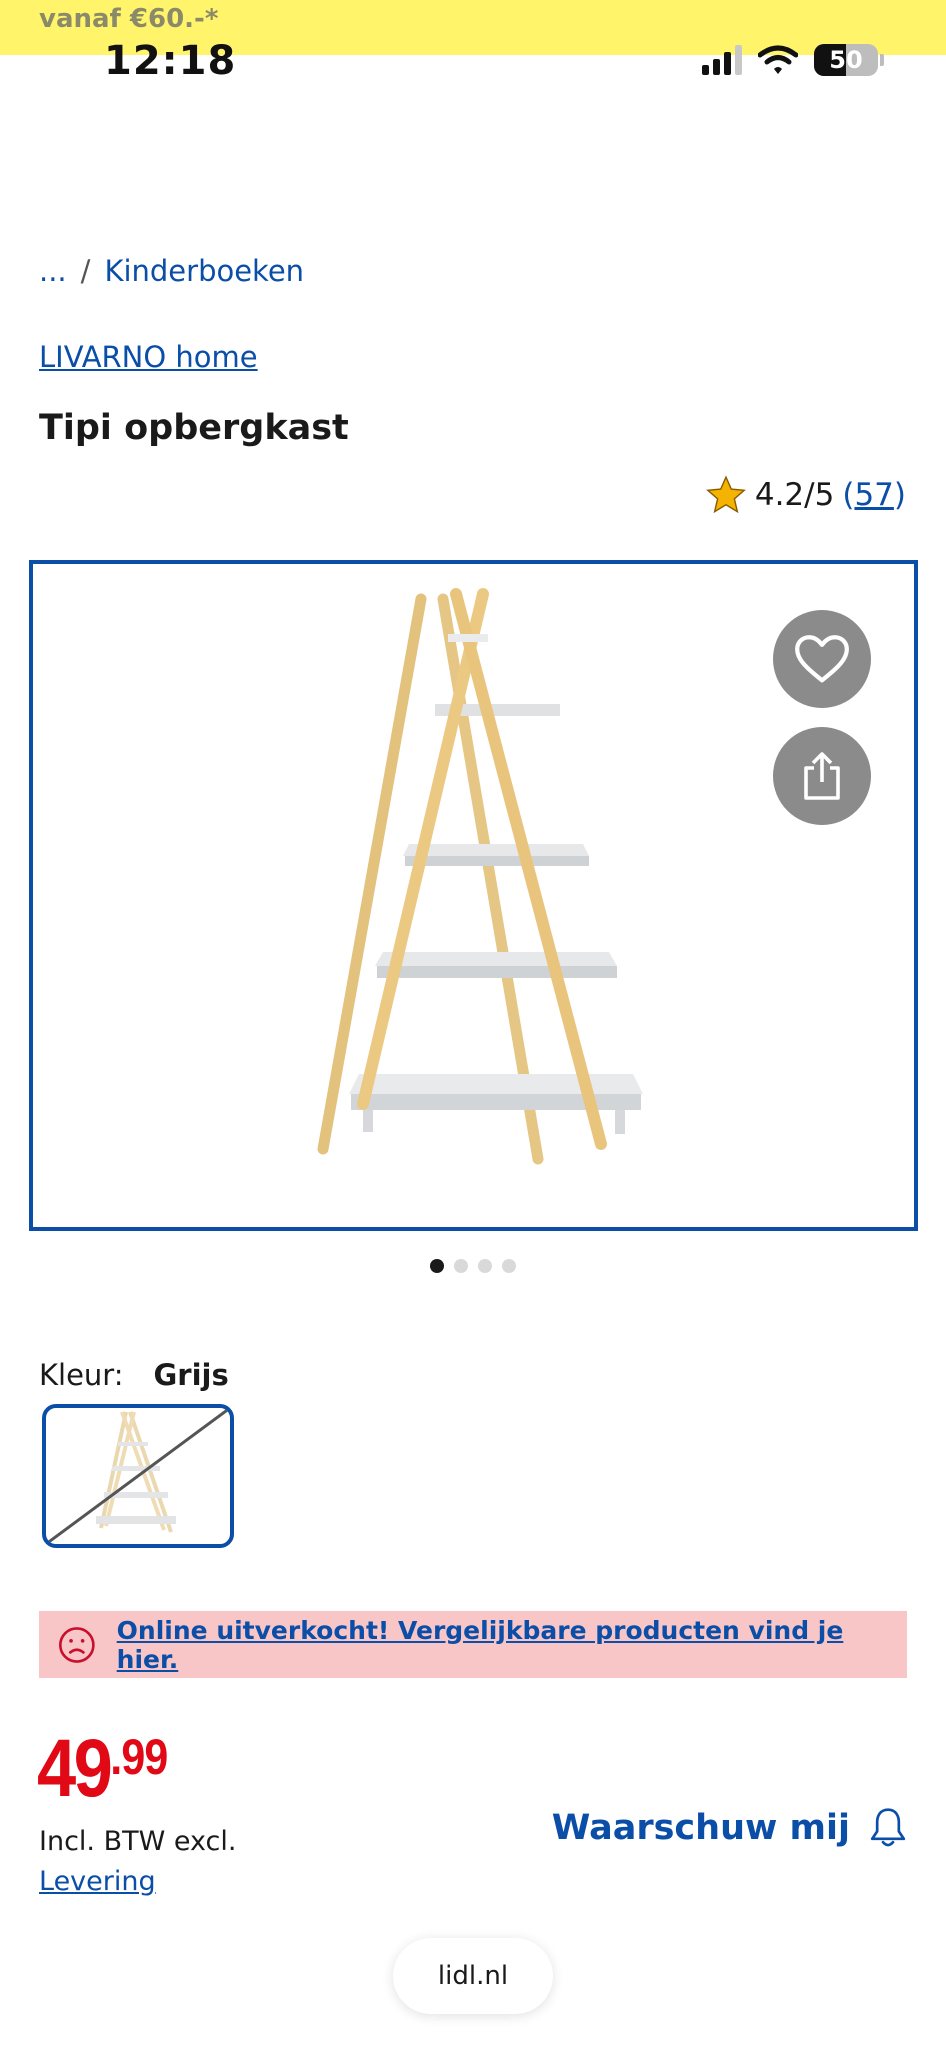  I want to click on browser-url-bar: lidl.nl, so click(473, 1976).